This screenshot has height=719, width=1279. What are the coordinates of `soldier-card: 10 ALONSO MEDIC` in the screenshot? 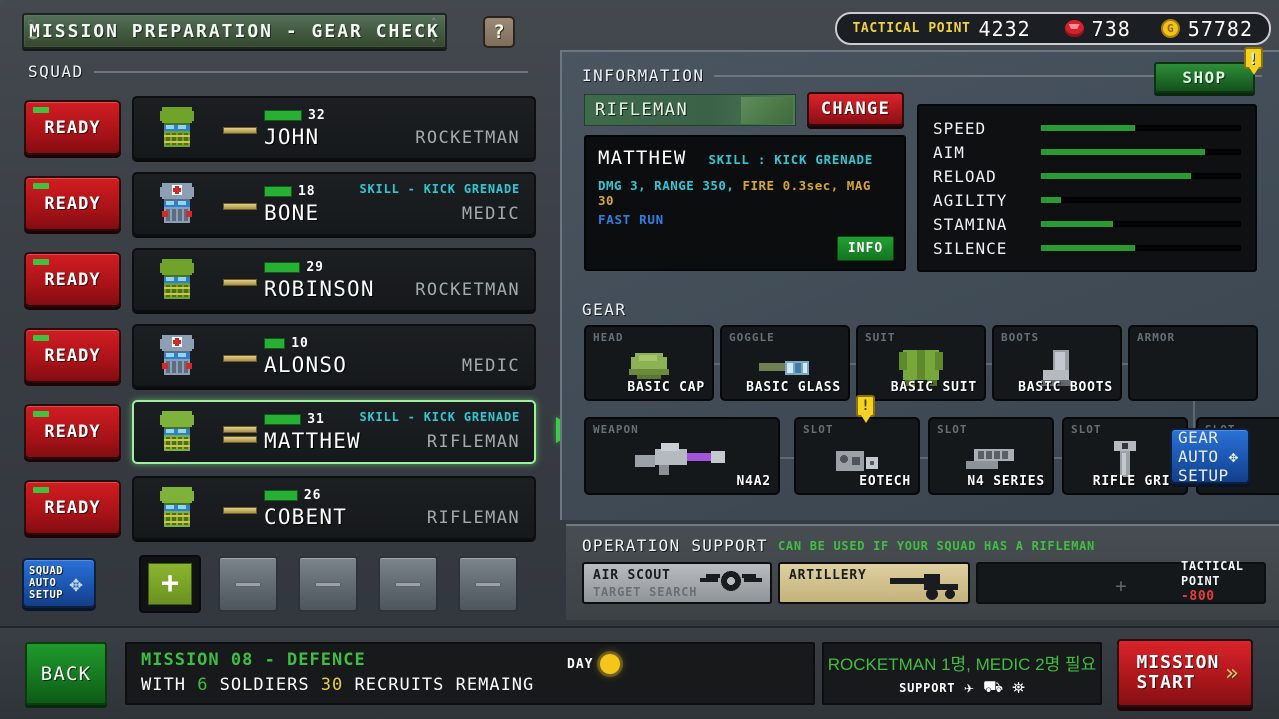 It's located at (334, 356).